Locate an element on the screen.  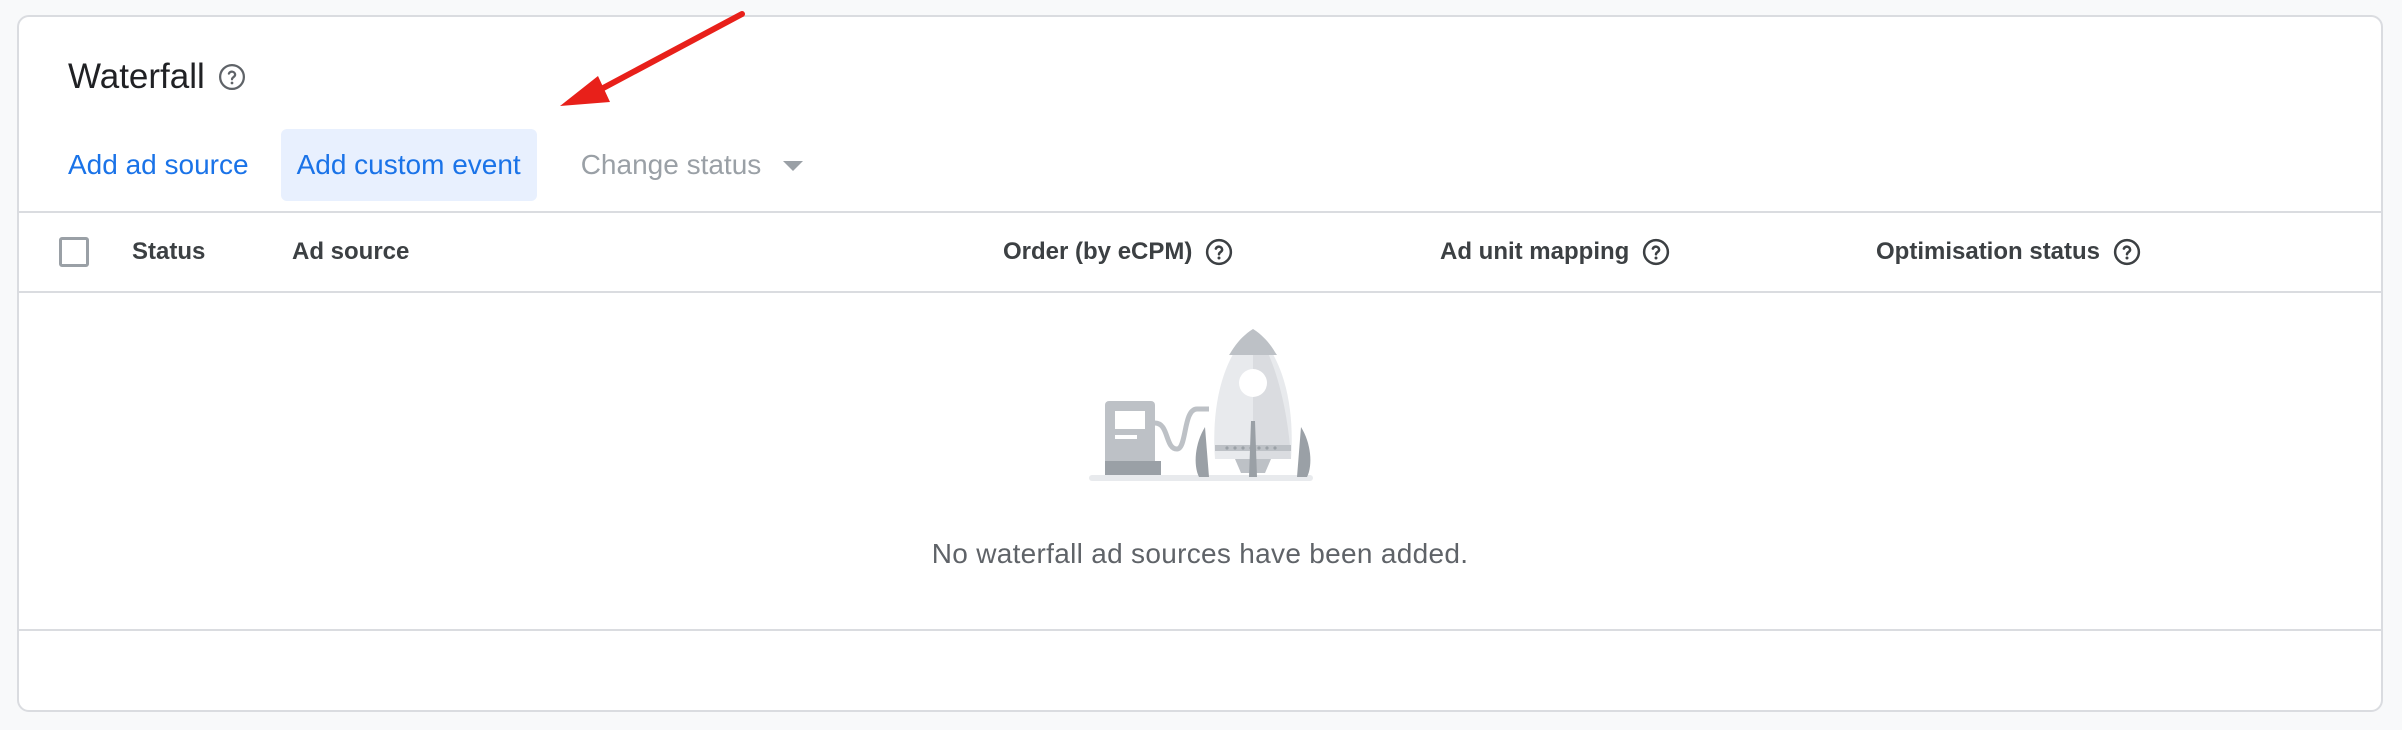
column-header-status: Status is located at coordinates (168, 252).